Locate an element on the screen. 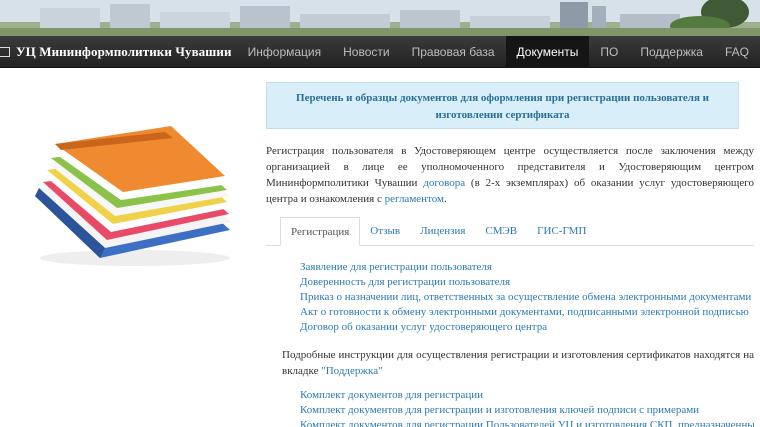 The width and height of the screenshot is (760, 427). tab-smev: СМЭВ is located at coordinates (501, 231).